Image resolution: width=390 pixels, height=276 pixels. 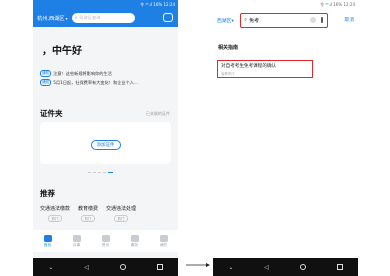 I want to click on recommend-item: 交通违法缴款 热门, so click(x=55, y=213).